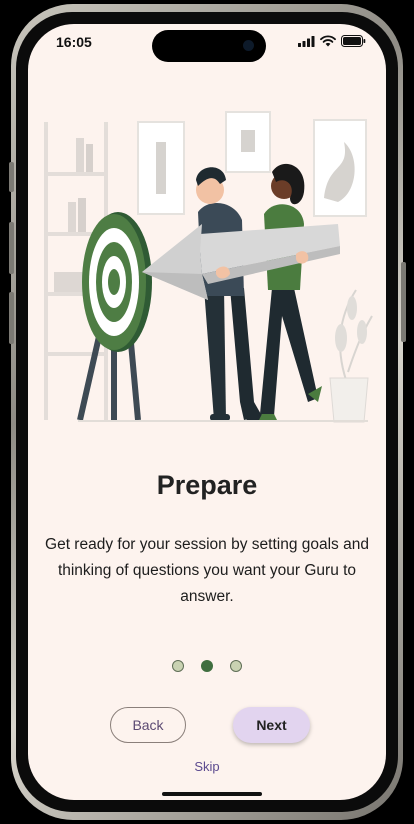 This screenshot has height=824, width=414. What do you see at coordinates (328, 41) in the screenshot?
I see `wifi-icon` at bounding box center [328, 41].